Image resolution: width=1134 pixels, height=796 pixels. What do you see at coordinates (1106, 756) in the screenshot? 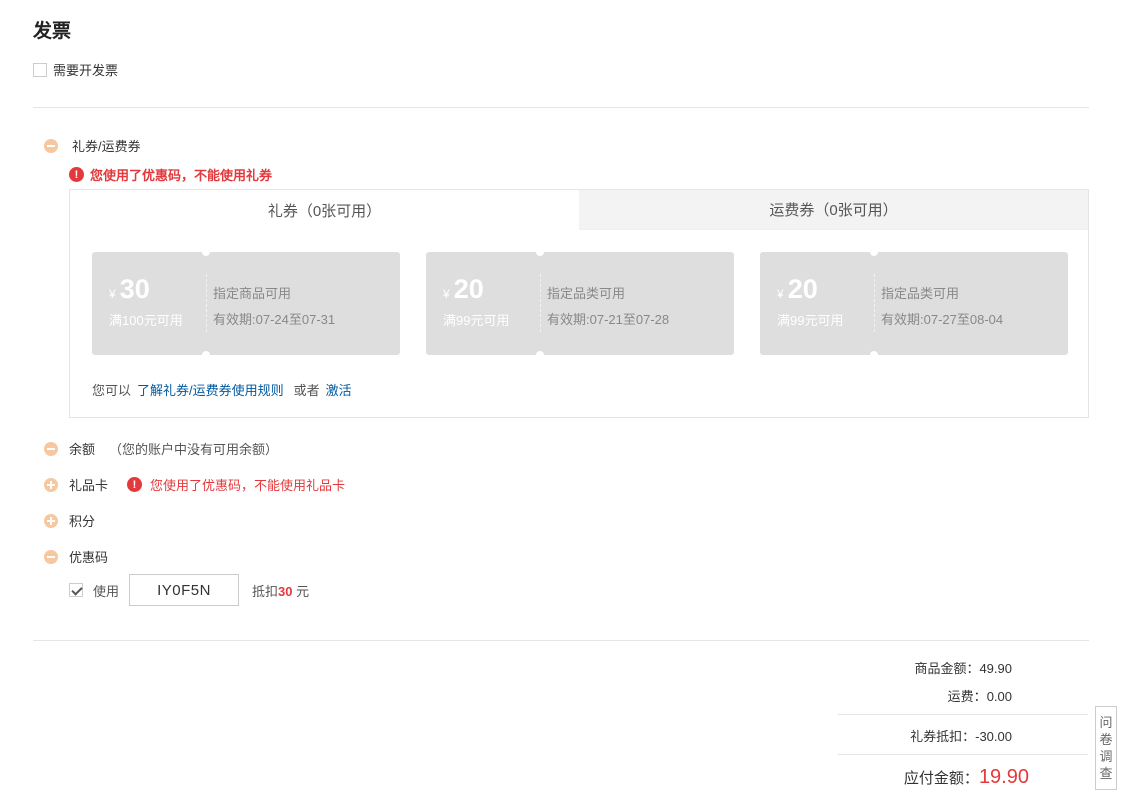
I see `survey-char: 调` at bounding box center [1106, 756].